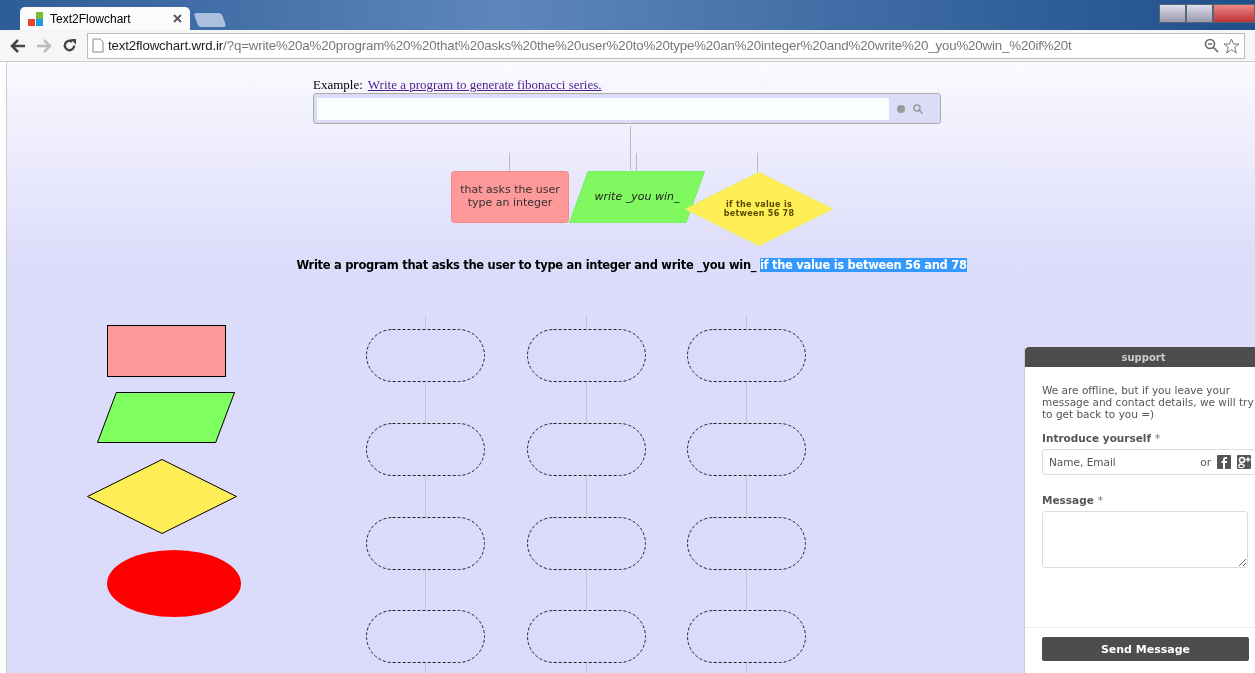 Image resolution: width=1255 pixels, height=673 pixels. Describe the element at coordinates (1244, 462) in the screenshot. I see `google-plus-icon` at that location.